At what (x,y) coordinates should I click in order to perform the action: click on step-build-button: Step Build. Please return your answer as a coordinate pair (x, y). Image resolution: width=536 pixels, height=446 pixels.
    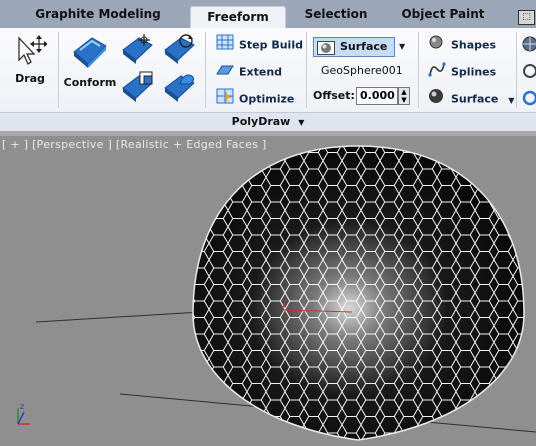
    Looking at the image, I should click on (259, 44).